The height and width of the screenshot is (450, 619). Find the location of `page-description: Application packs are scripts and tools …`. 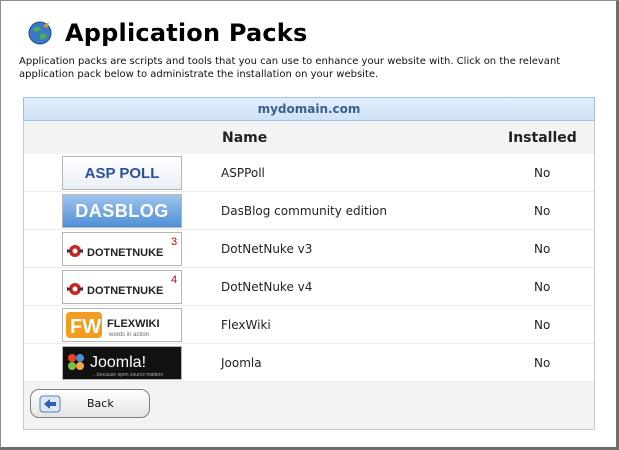

page-description: Application packs are scripts and tools … is located at coordinates (290, 68).